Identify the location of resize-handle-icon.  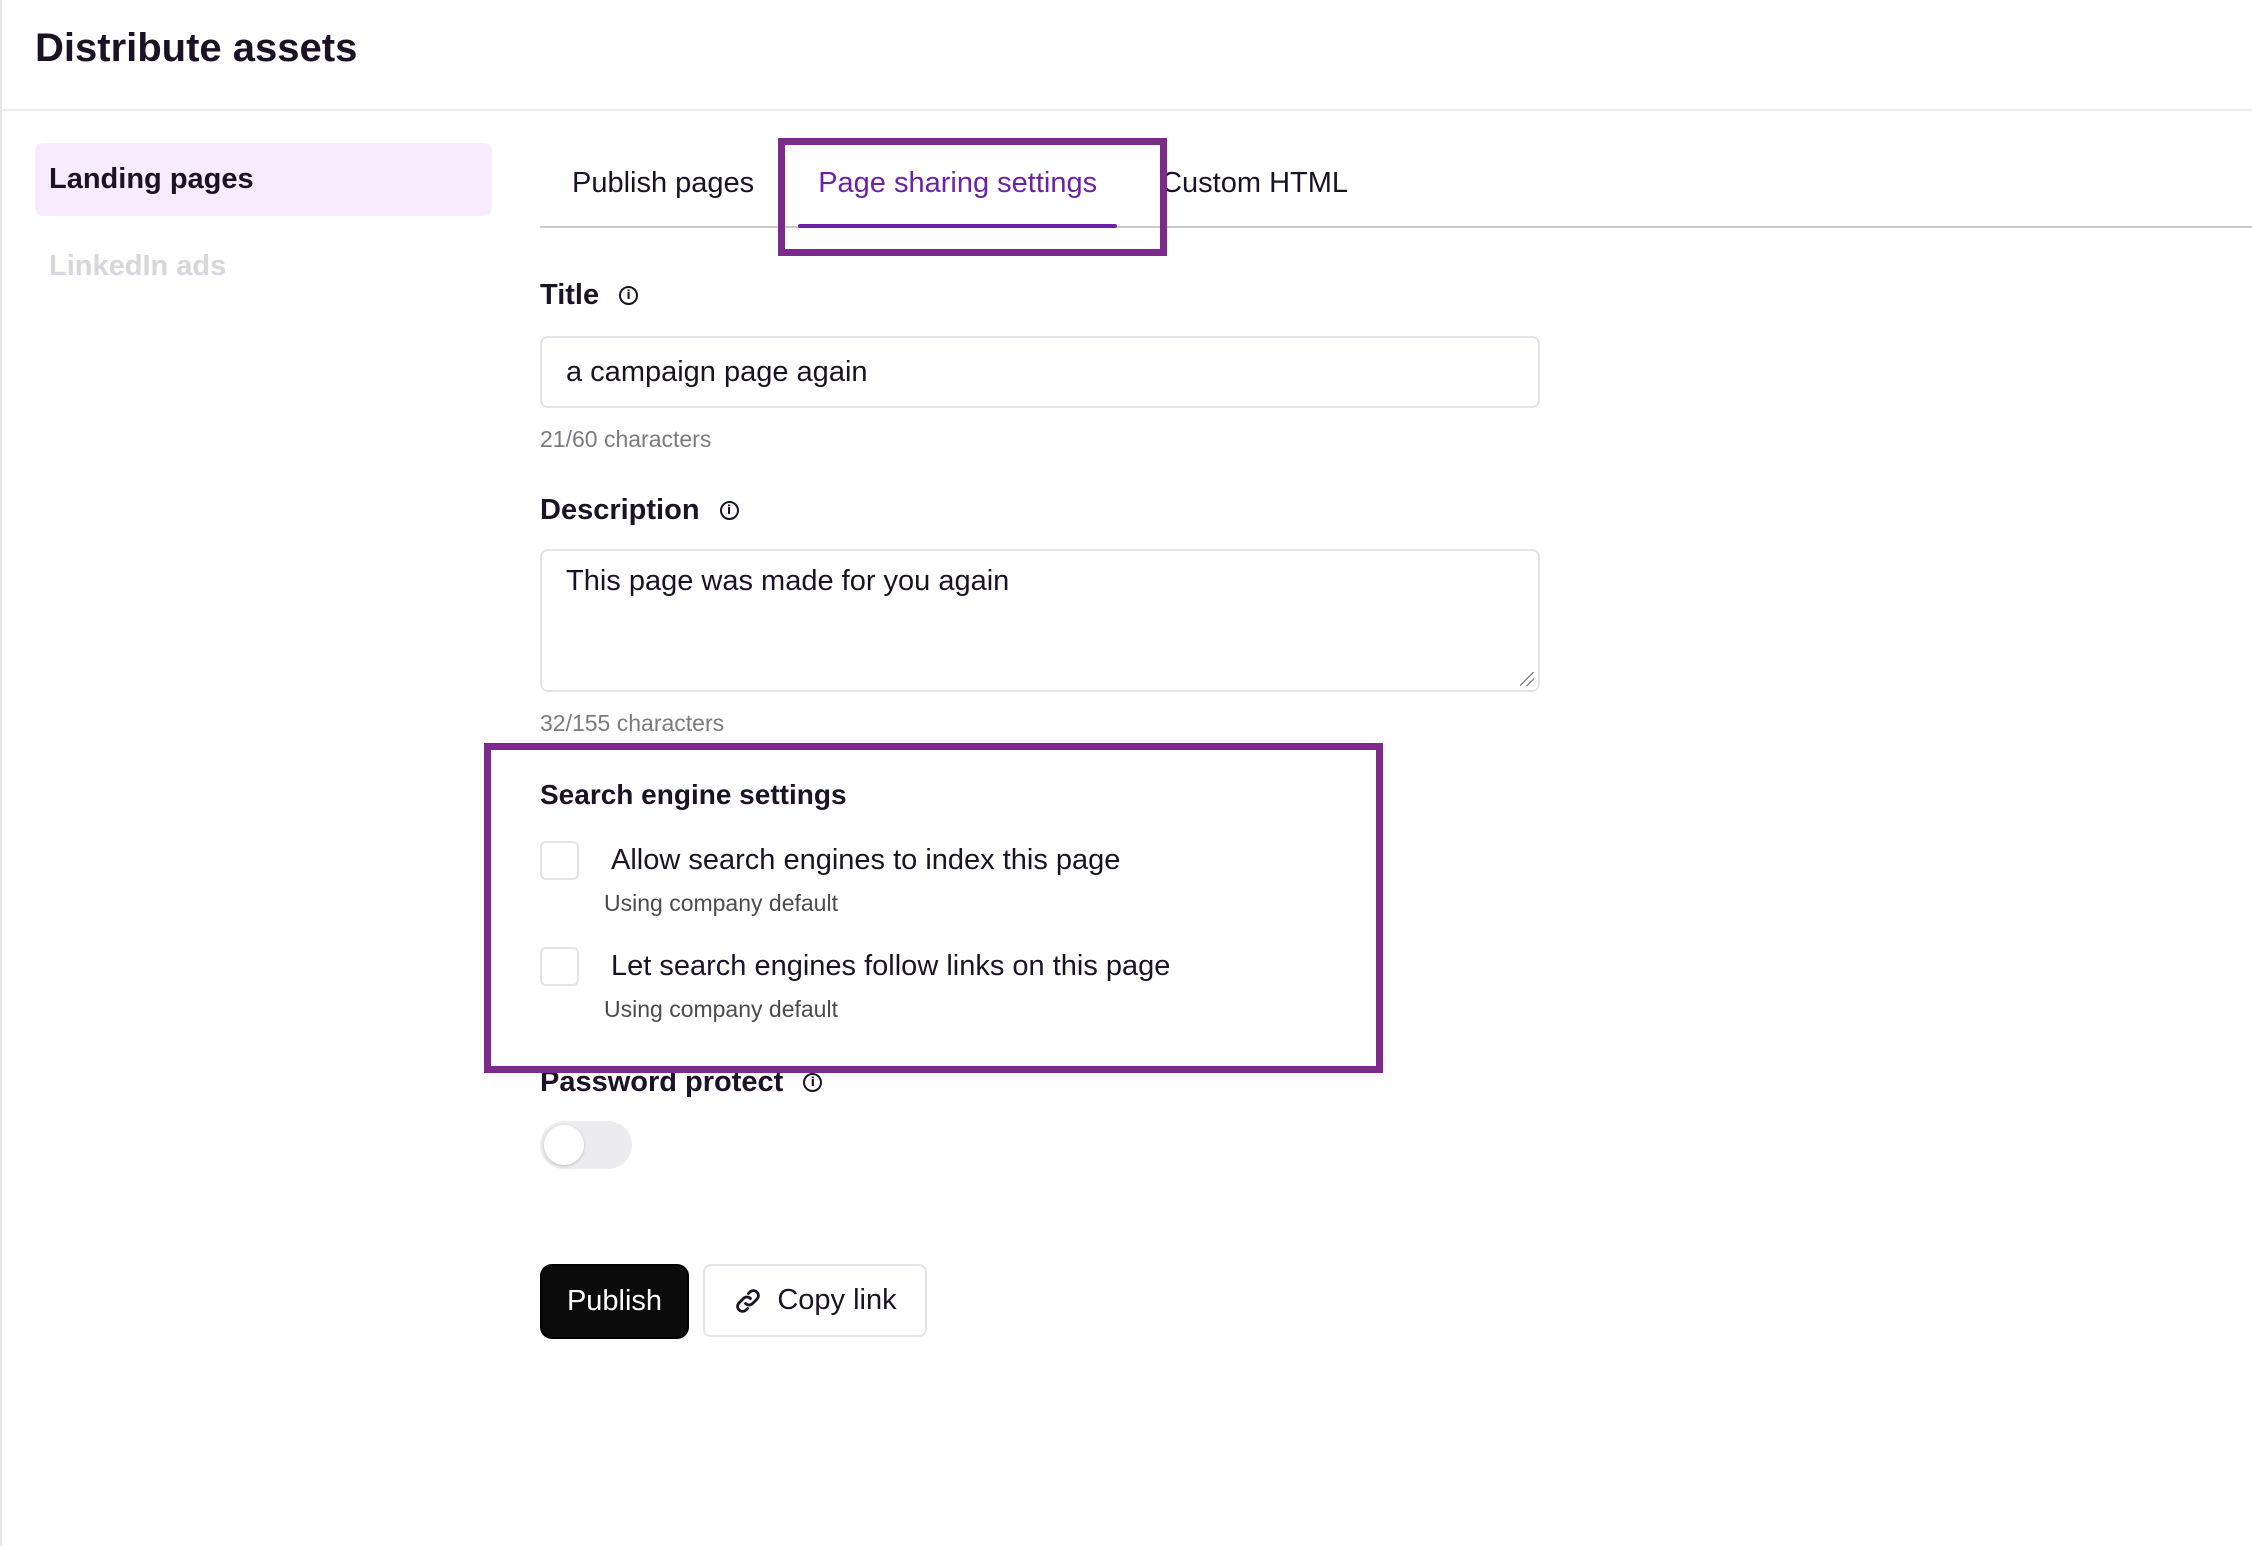
(1527, 679).